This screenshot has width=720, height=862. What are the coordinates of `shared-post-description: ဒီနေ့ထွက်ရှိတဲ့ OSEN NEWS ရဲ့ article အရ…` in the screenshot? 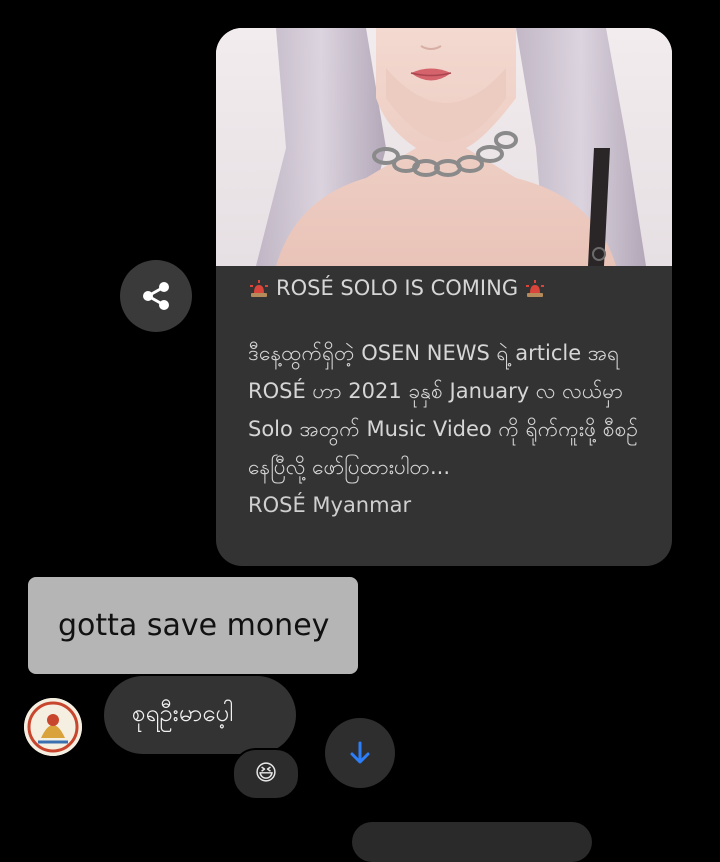 It's located at (443, 410).